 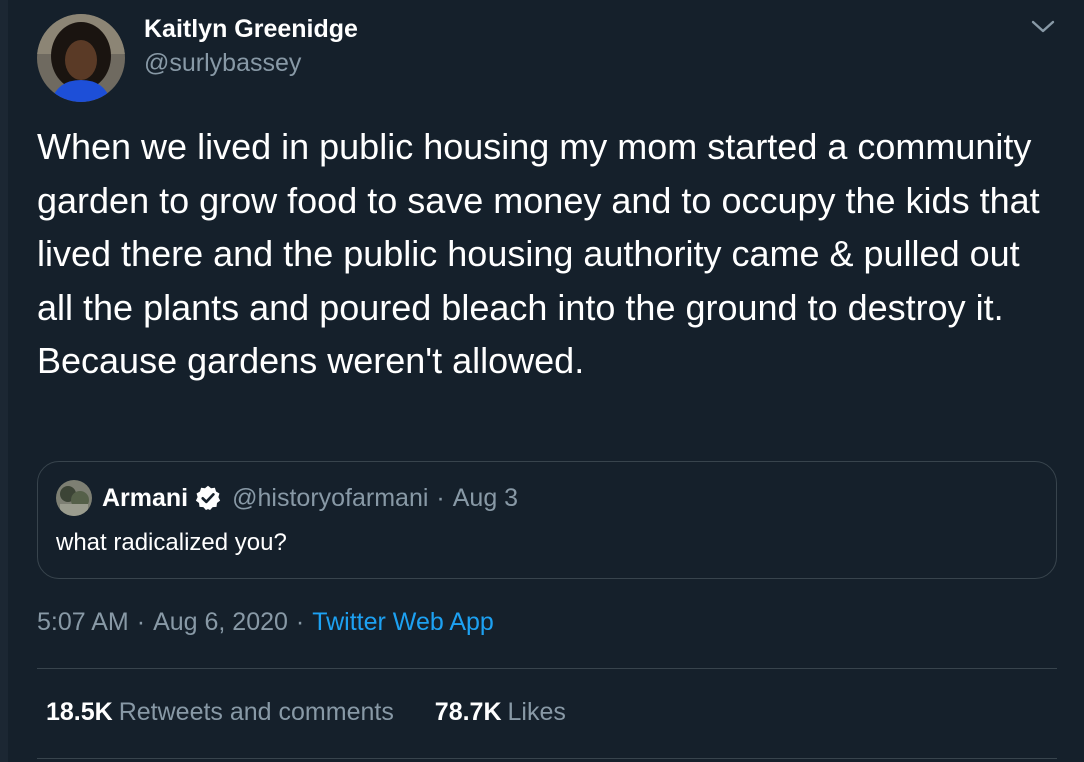 I want to click on column-edge, so click(x=4, y=381).